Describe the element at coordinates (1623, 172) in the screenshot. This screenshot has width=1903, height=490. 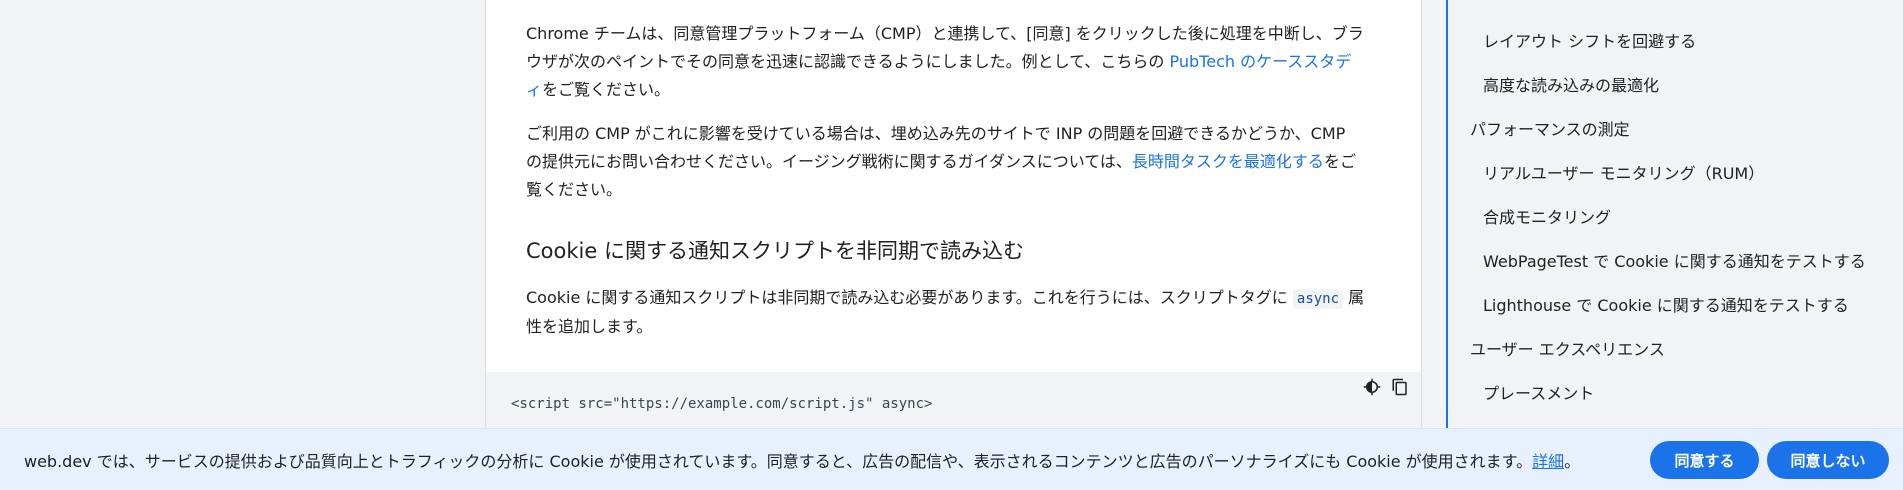
I see `toc-item-rum: リアルユーザー モニタリング（RUM）` at that location.